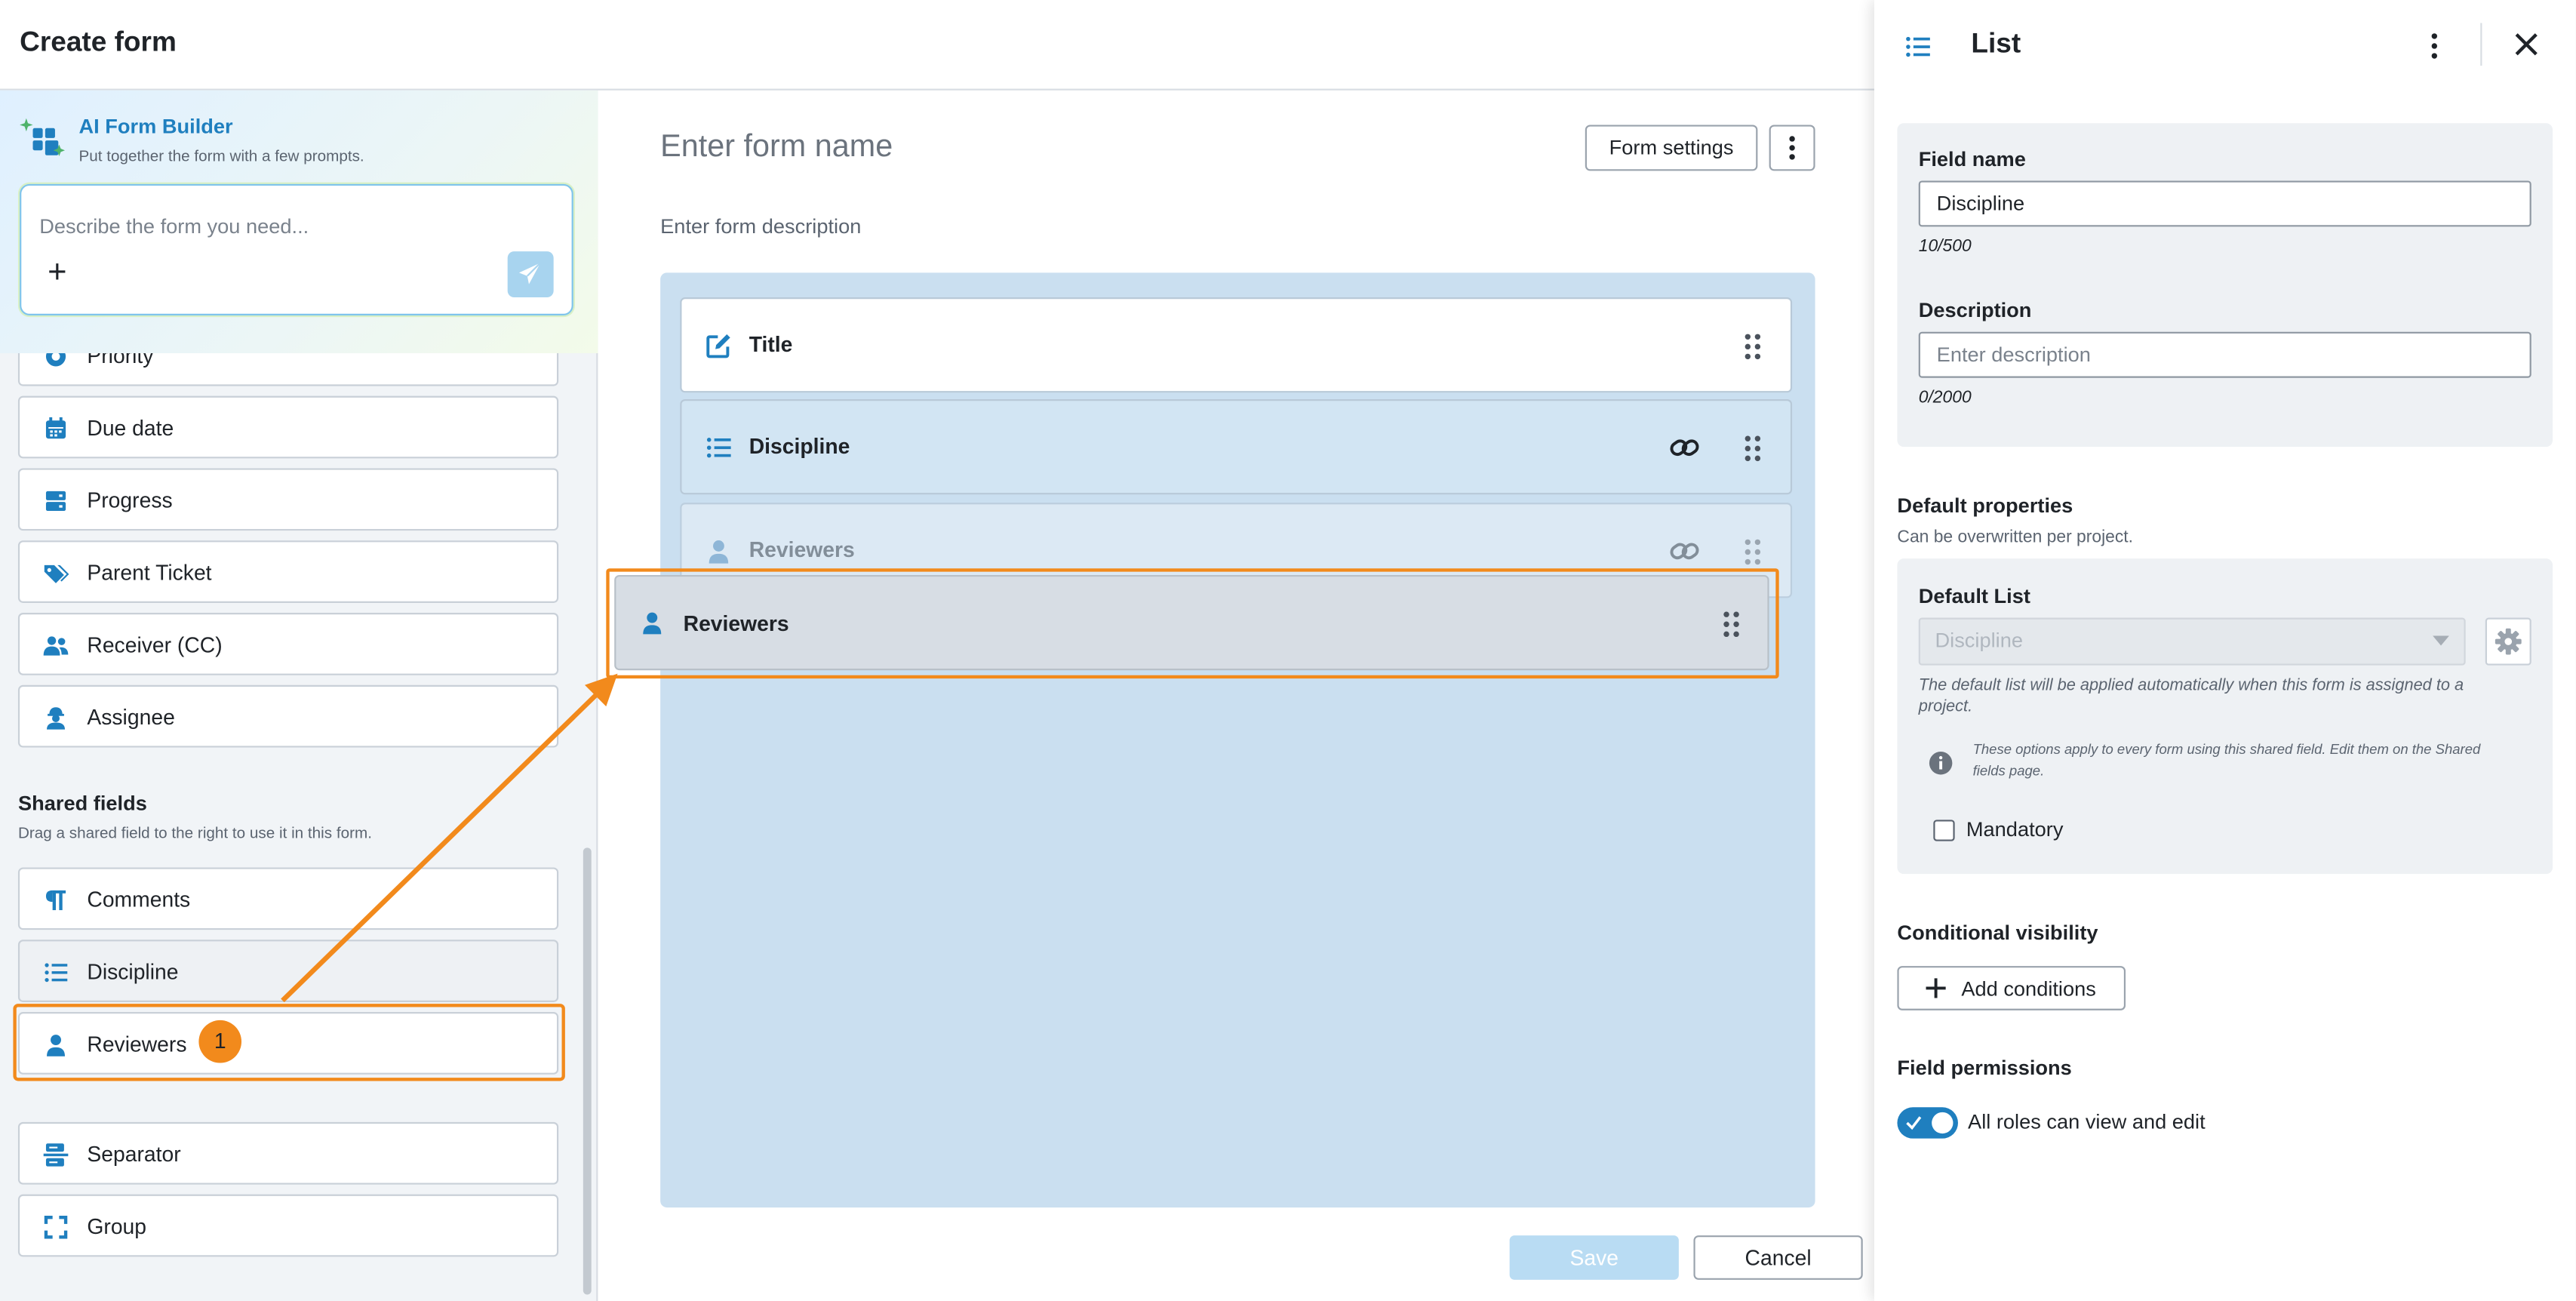 This screenshot has width=2576, height=1301. I want to click on mandatory-checkbox, so click(1944, 830).